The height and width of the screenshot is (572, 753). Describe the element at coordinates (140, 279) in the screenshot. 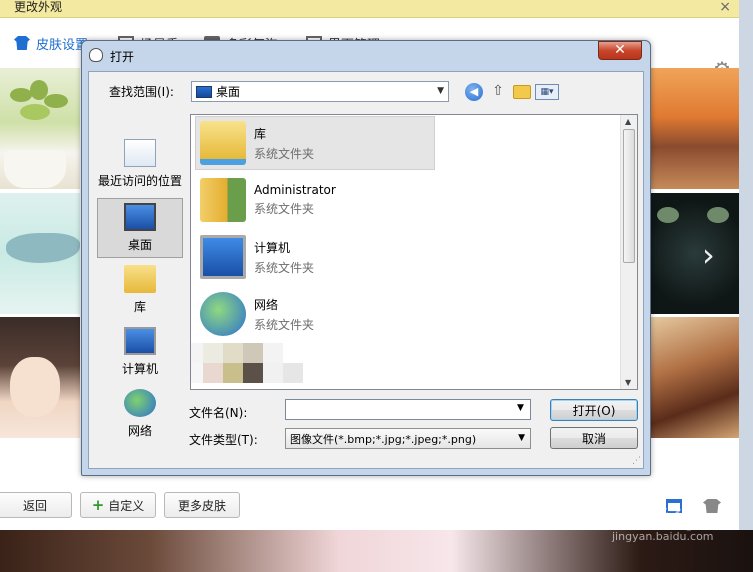

I see `library-icon` at that location.